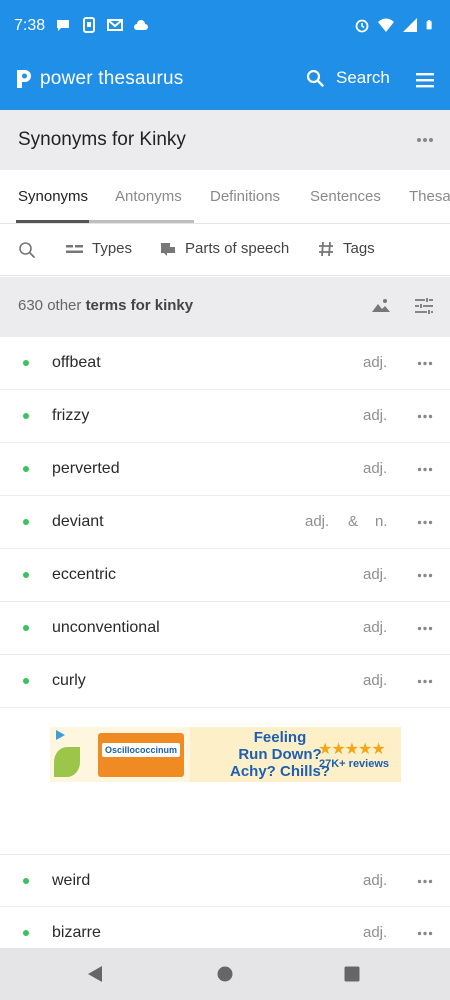 The image size is (450, 1000). I want to click on gmail-icon, so click(115, 25).